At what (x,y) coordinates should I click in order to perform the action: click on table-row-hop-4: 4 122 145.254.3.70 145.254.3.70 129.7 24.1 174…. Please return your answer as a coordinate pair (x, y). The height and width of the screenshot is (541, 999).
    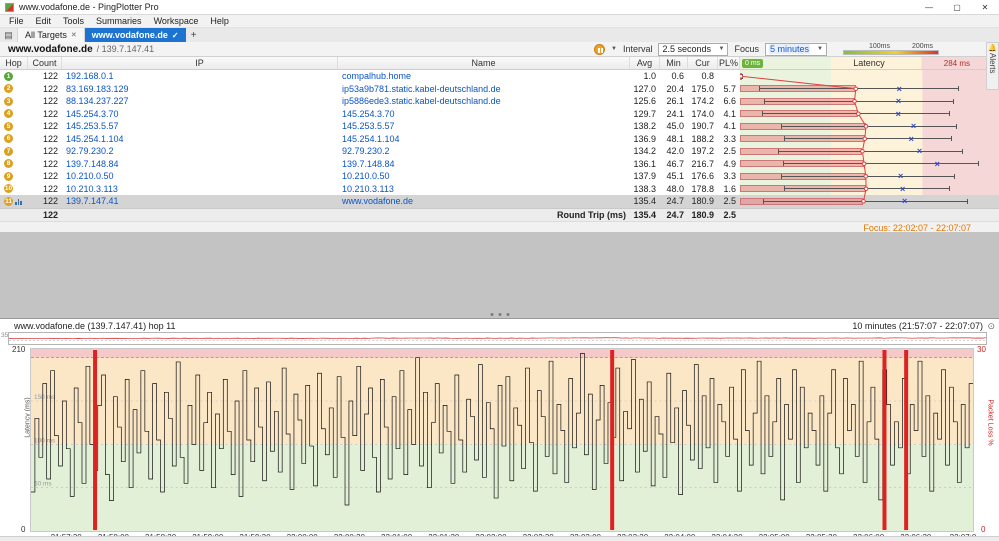
    Looking at the image, I should click on (499, 114).